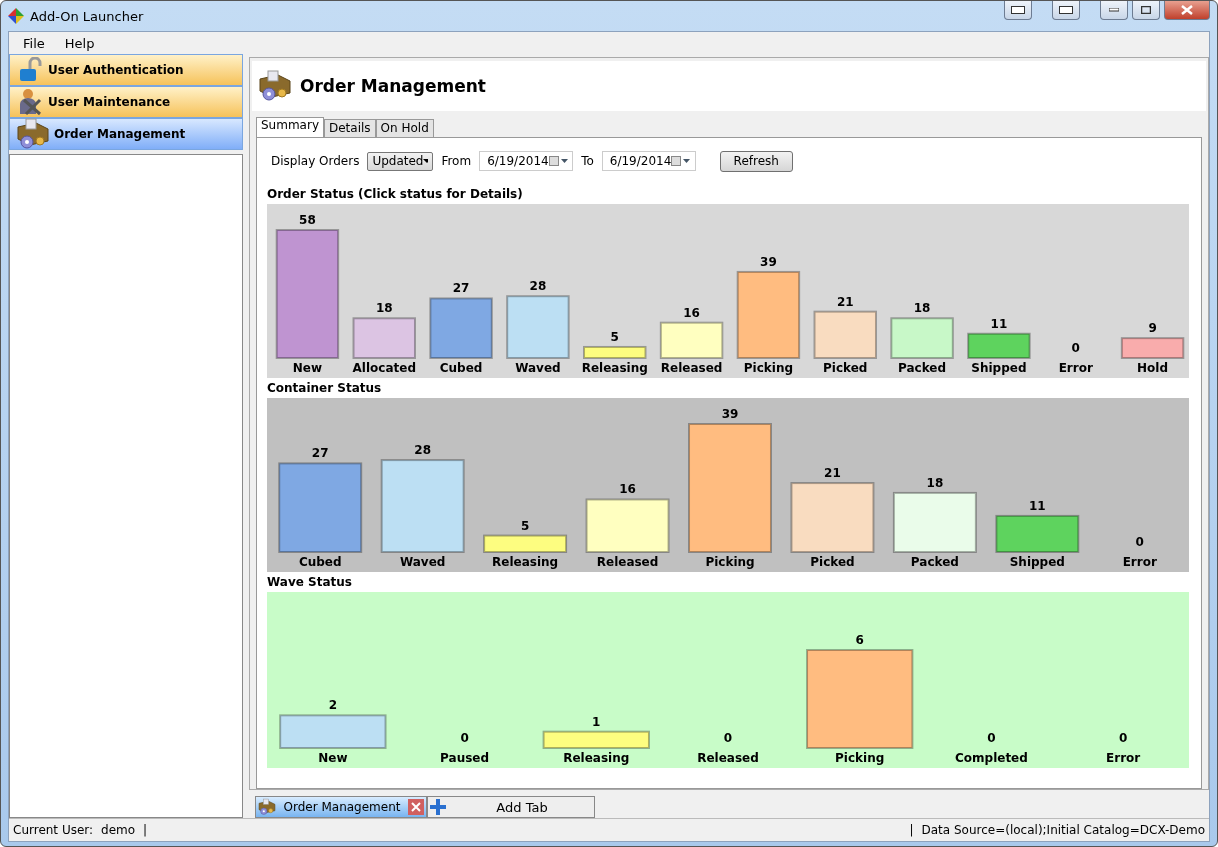 The height and width of the screenshot is (847, 1218). I want to click on value-label: 27, so click(320, 453).